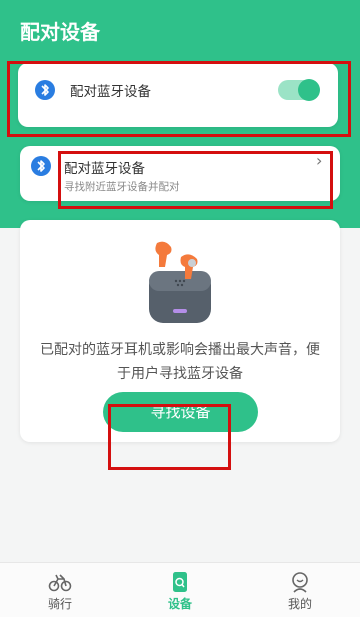 This screenshot has height=617, width=360. What do you see at coordinates (179, 99) in the screenshot?
I see `highlight-box-toggle` at bounding box center [179, 99].